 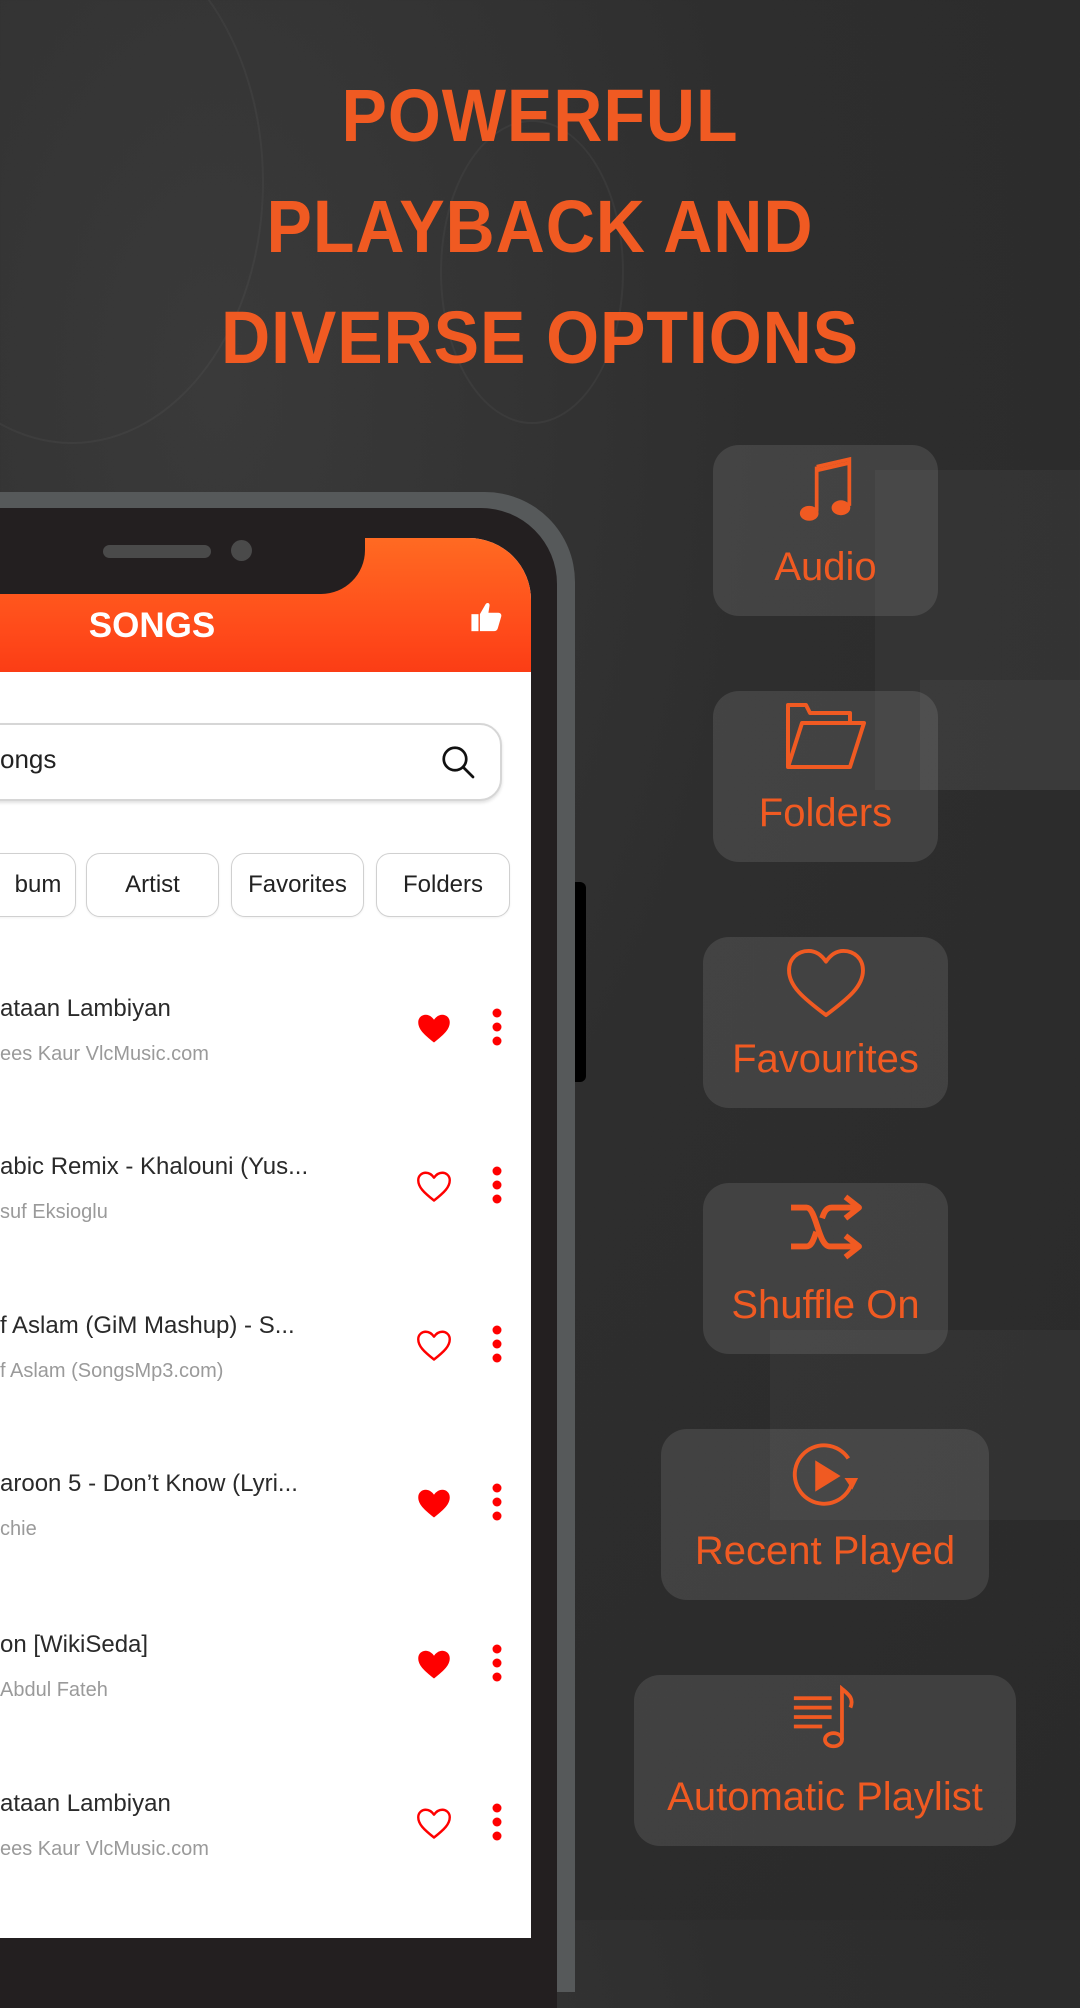 What do you see at coordinates (825, 1551) in the screenshot?
I see `feature-label: Recent Played` at bounding box center [825, 1551].